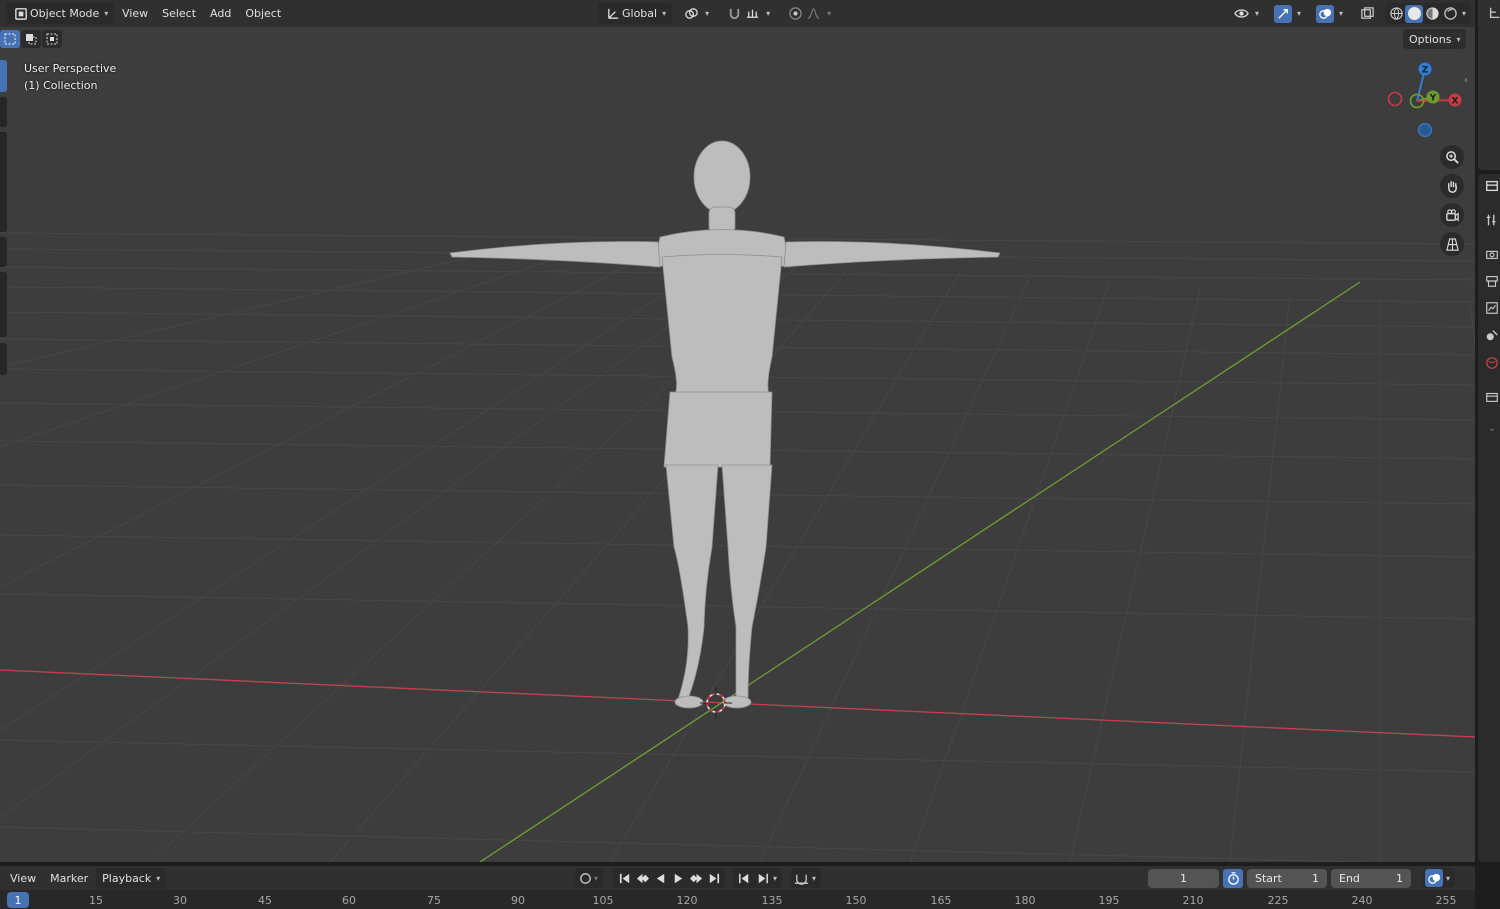 This screenshot has height=909, width=1500. What do you see at coordinates (640, 13) in the screenshot?
I see `transform-orientation-label: Global` at bounding box center [640, 13].